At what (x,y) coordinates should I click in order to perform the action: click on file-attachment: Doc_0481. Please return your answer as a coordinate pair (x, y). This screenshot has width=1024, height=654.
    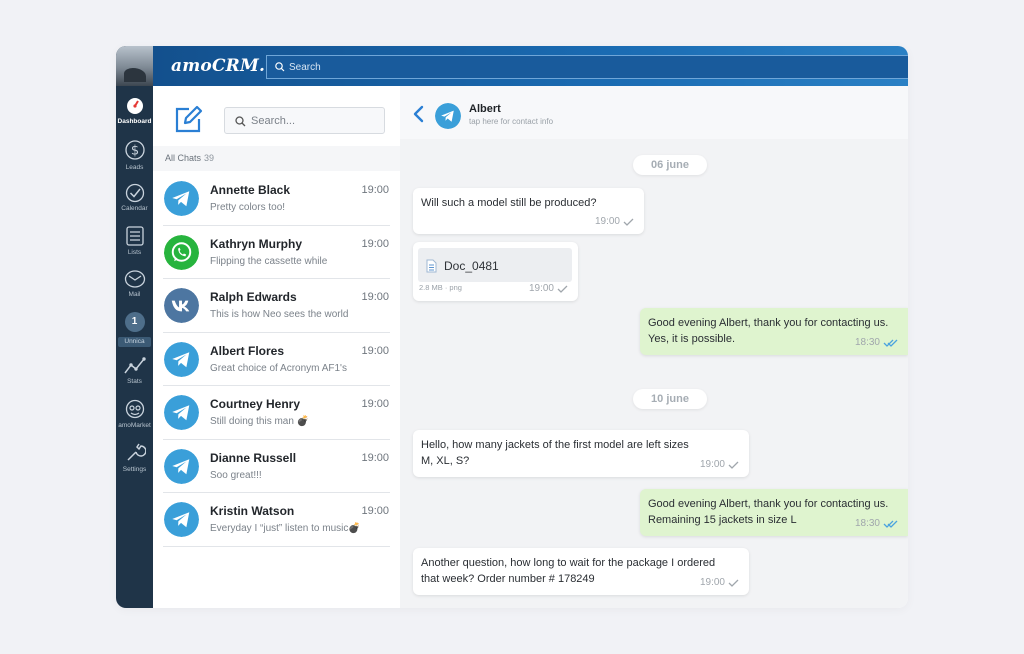
    Looking at the image, I should click on (495, 265).